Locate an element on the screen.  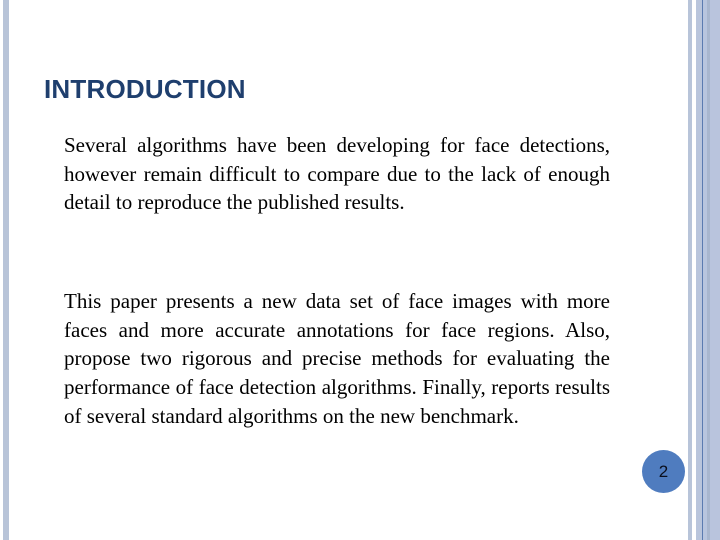
left-decorative-bar is located at coordinates (6, 270).